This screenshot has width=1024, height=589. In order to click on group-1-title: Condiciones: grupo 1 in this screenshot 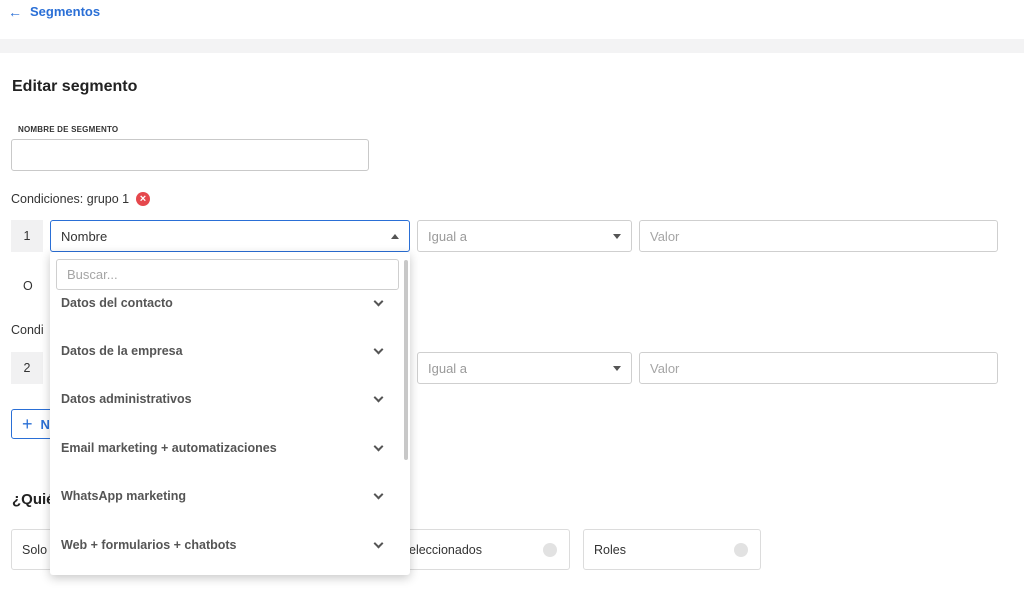, I will do `click(70, 199)`.